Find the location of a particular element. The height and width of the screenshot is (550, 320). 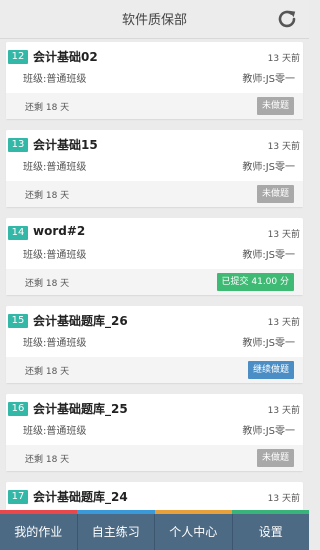

assignment-number-badge: 17 is located at coordinates (18, 497).